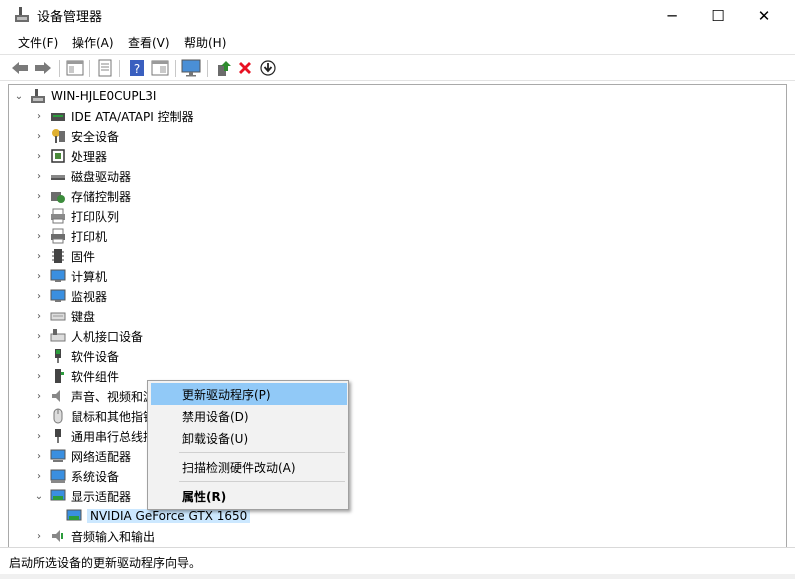  What do you see at coordinates (58, 177) in the screenshot?
I see `disk-drive-icon` at bounding box center [58, 177].